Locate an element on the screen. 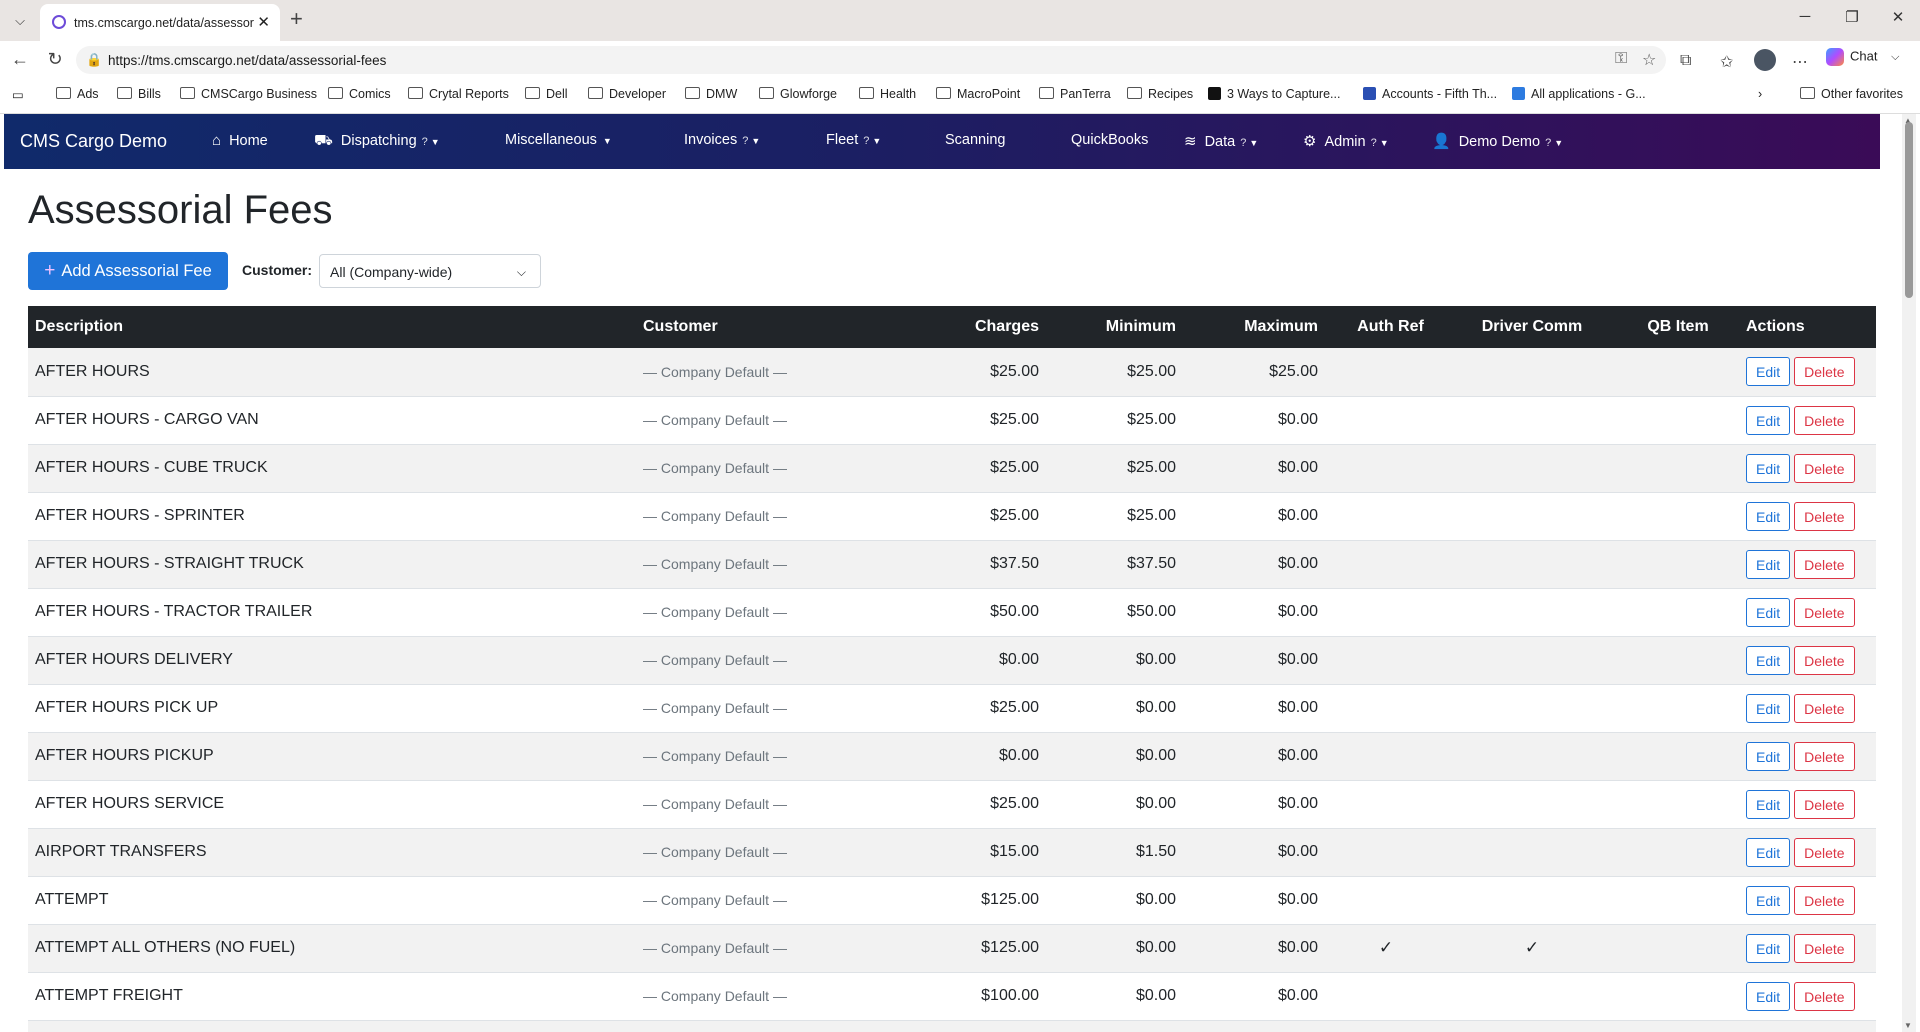 The height and width of the screenshot is (1032, 1920). row-description: AFTER HOURS PICK UP is located at coordinates (127, 707).